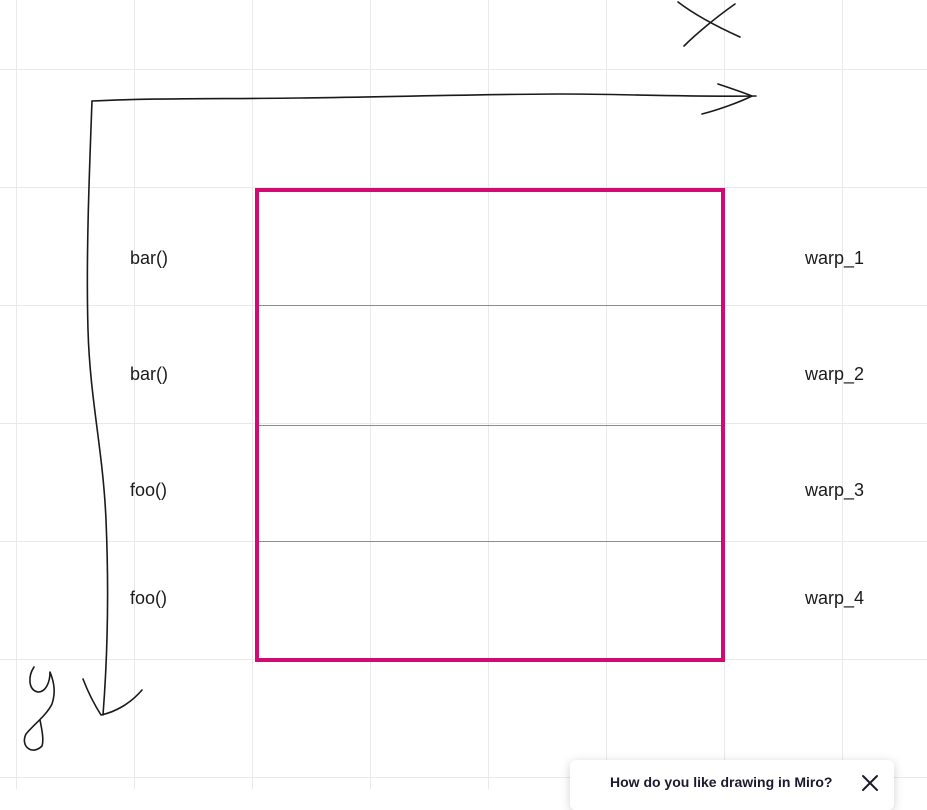  What do you see at coordinates (424, 97) in the screenshot?
I see `x-axis-line` at bounding box center [424, 97].